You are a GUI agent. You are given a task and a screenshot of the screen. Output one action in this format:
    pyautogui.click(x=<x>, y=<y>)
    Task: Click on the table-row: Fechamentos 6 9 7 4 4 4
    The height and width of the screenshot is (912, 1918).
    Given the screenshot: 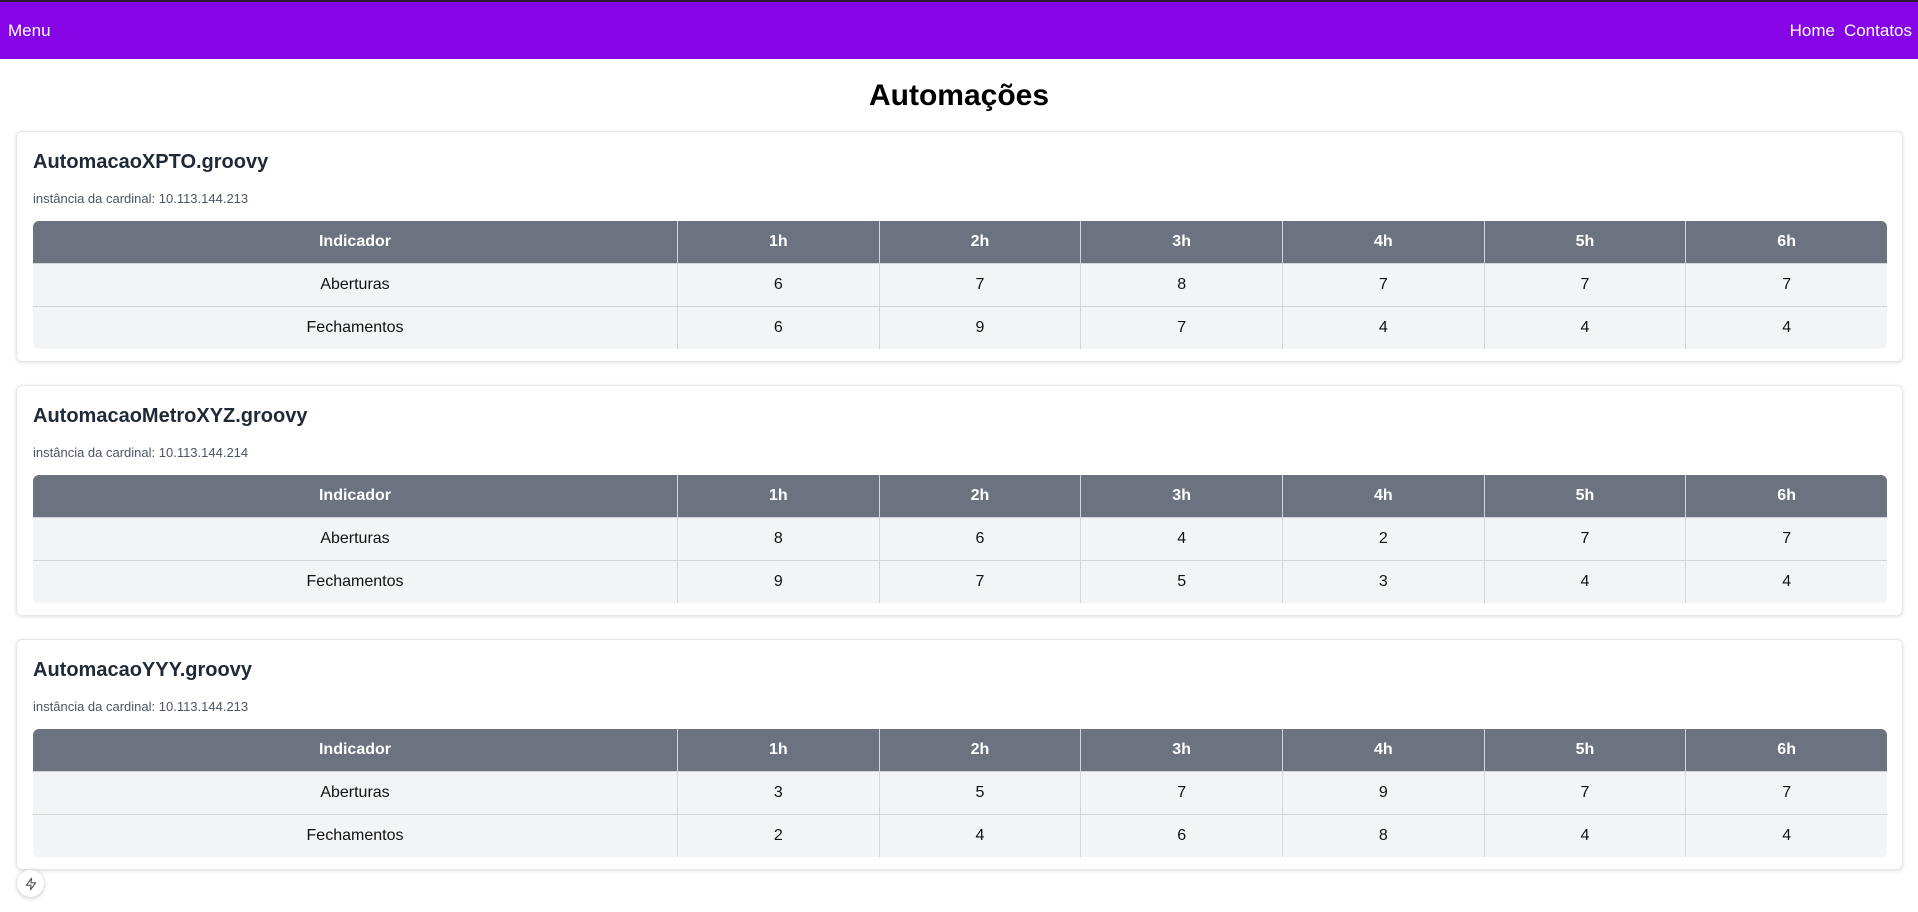 What is the action you would take?
    pyautogui.click(x=960, y=327)
    